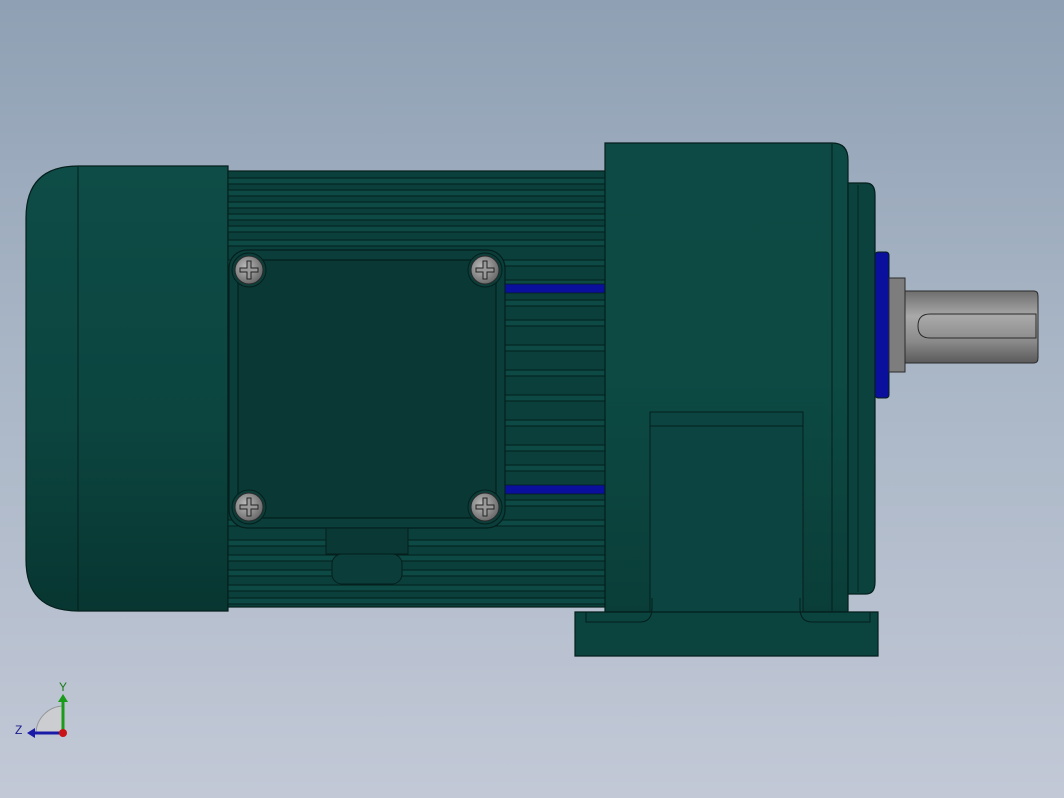 Image resolution: width=1064 pixels, height=798 pixels. Describe the element at coordinates (555, 489) in the screenshot. I see `blue-accent-strip-lower` at that location.